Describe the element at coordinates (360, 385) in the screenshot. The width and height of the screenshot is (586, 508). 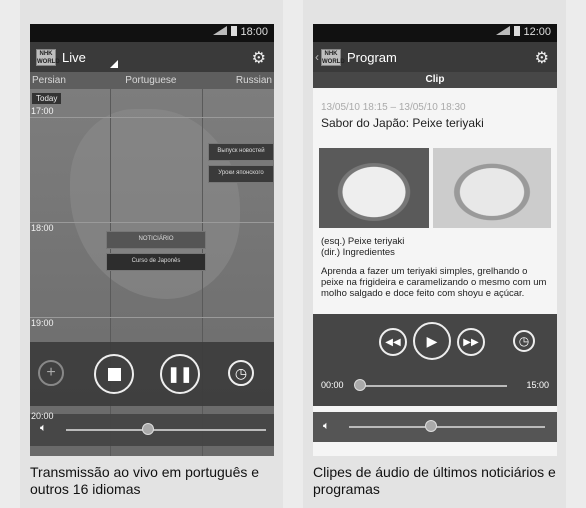
I see `progress-thumb` at that location.